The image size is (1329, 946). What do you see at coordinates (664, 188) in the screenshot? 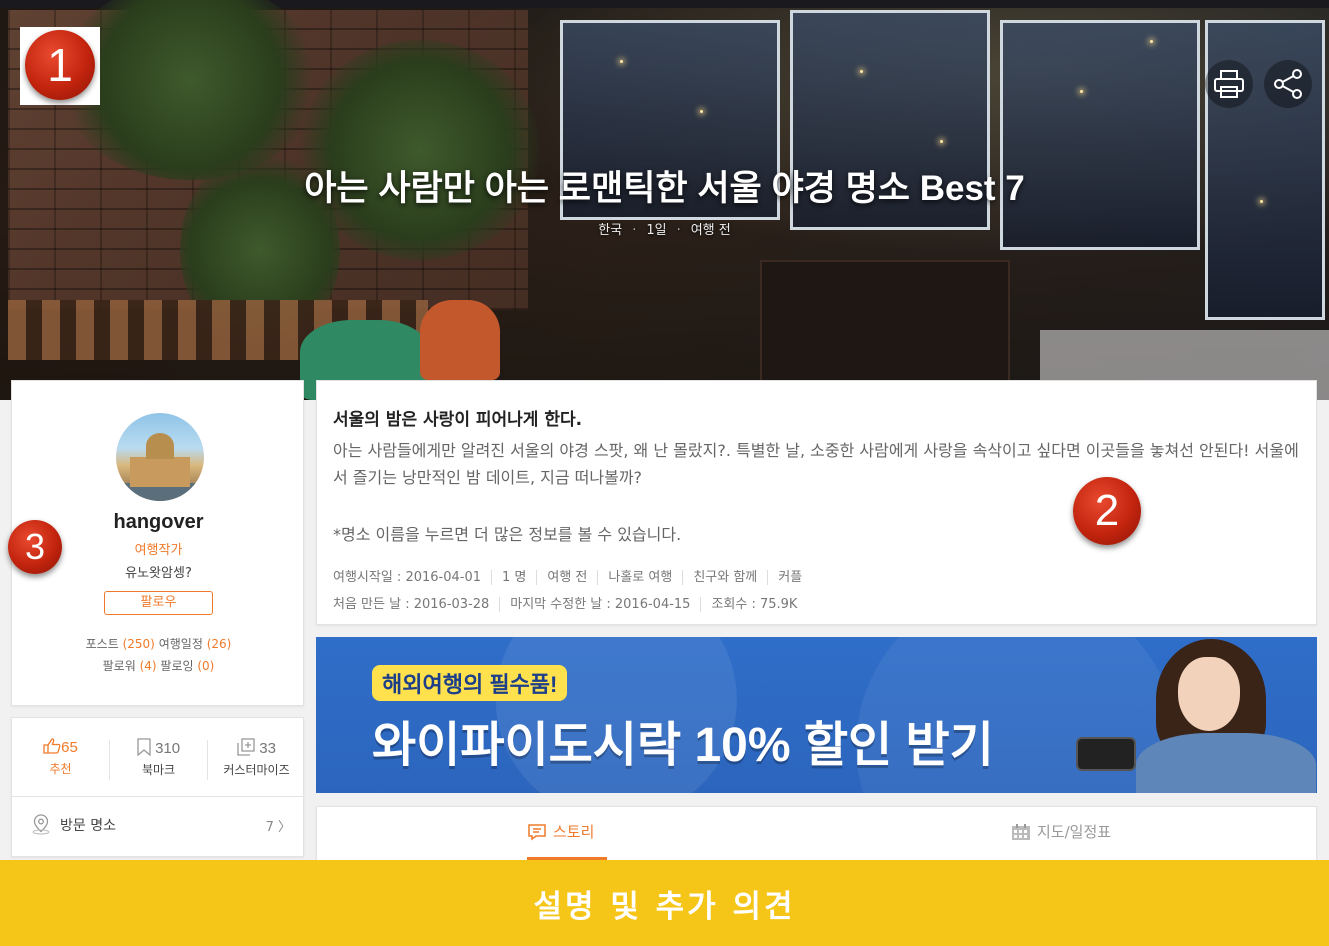
I see `post-title: 아는 사람만 아는 로맨틱한 서울 야경 명소 Best 7` at bounding box center [664, 188].